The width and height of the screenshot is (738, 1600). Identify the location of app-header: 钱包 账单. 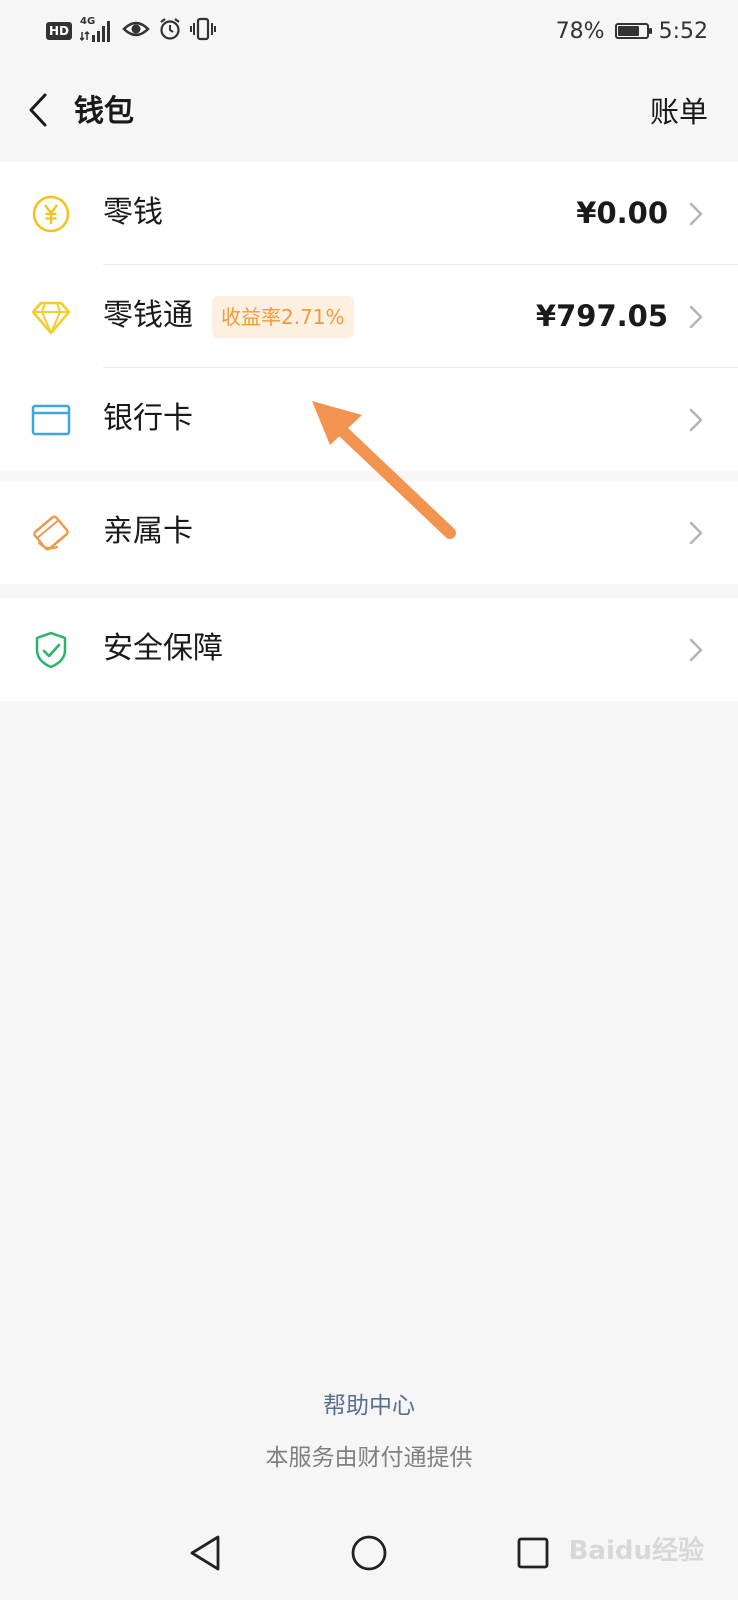
(369, 112).